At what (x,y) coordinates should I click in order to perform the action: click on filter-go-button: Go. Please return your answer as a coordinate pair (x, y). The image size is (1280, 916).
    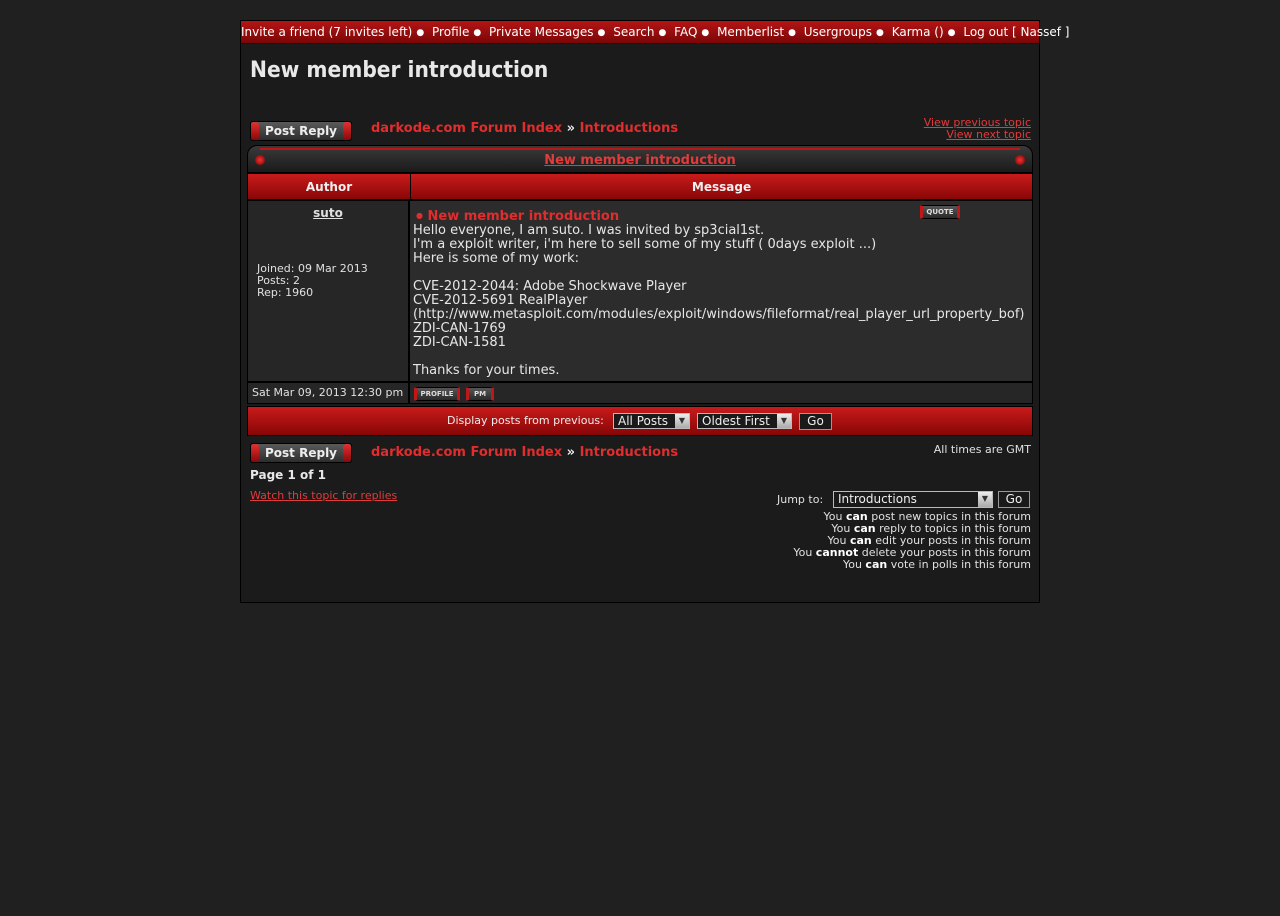
    Looking at the image, I should click on (815, 421).